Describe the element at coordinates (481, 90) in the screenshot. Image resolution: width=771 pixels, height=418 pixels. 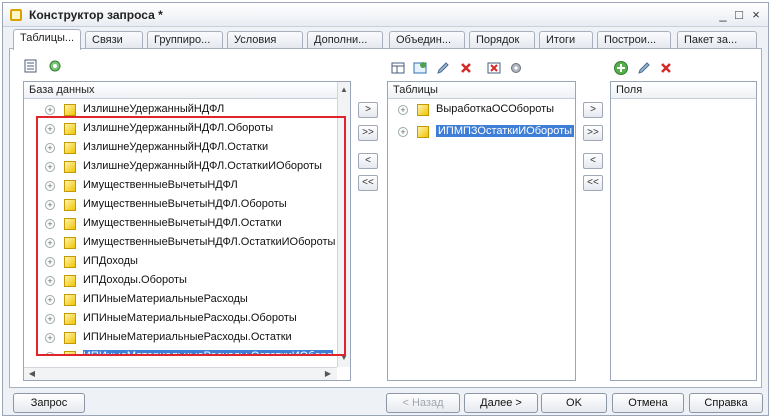
I see `tables-header: Таблицы` at that location.